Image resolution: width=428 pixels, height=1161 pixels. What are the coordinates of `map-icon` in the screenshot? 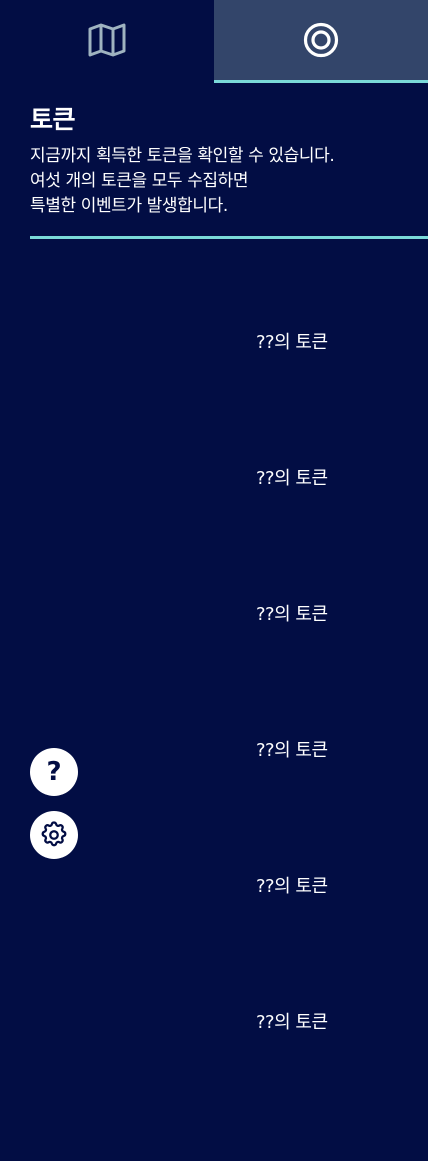 It's located at (107, 40).